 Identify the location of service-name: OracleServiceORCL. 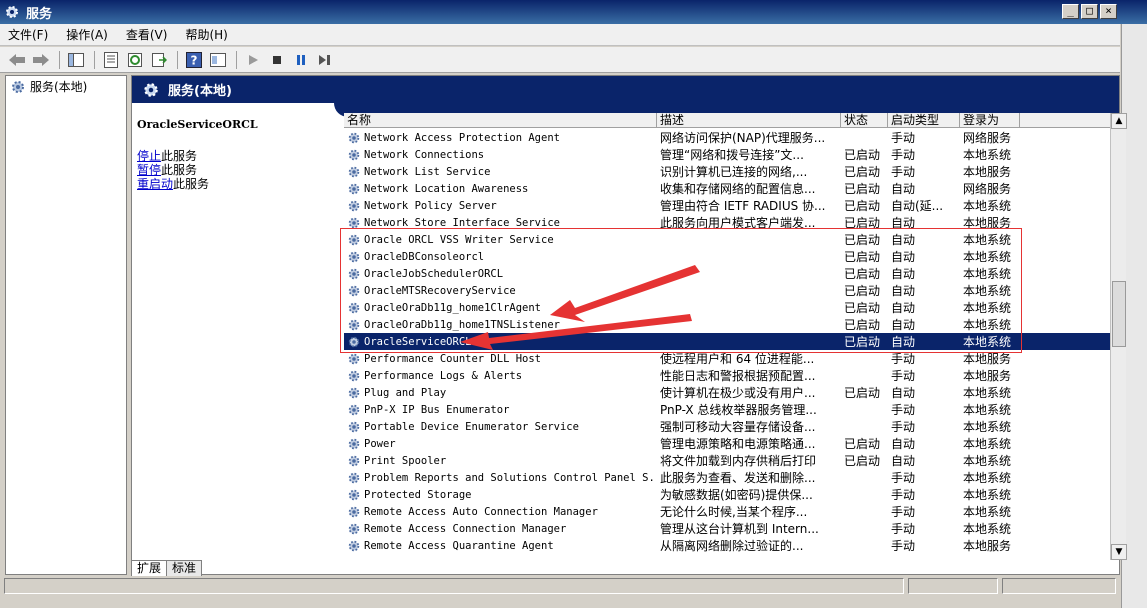
(418, 341).